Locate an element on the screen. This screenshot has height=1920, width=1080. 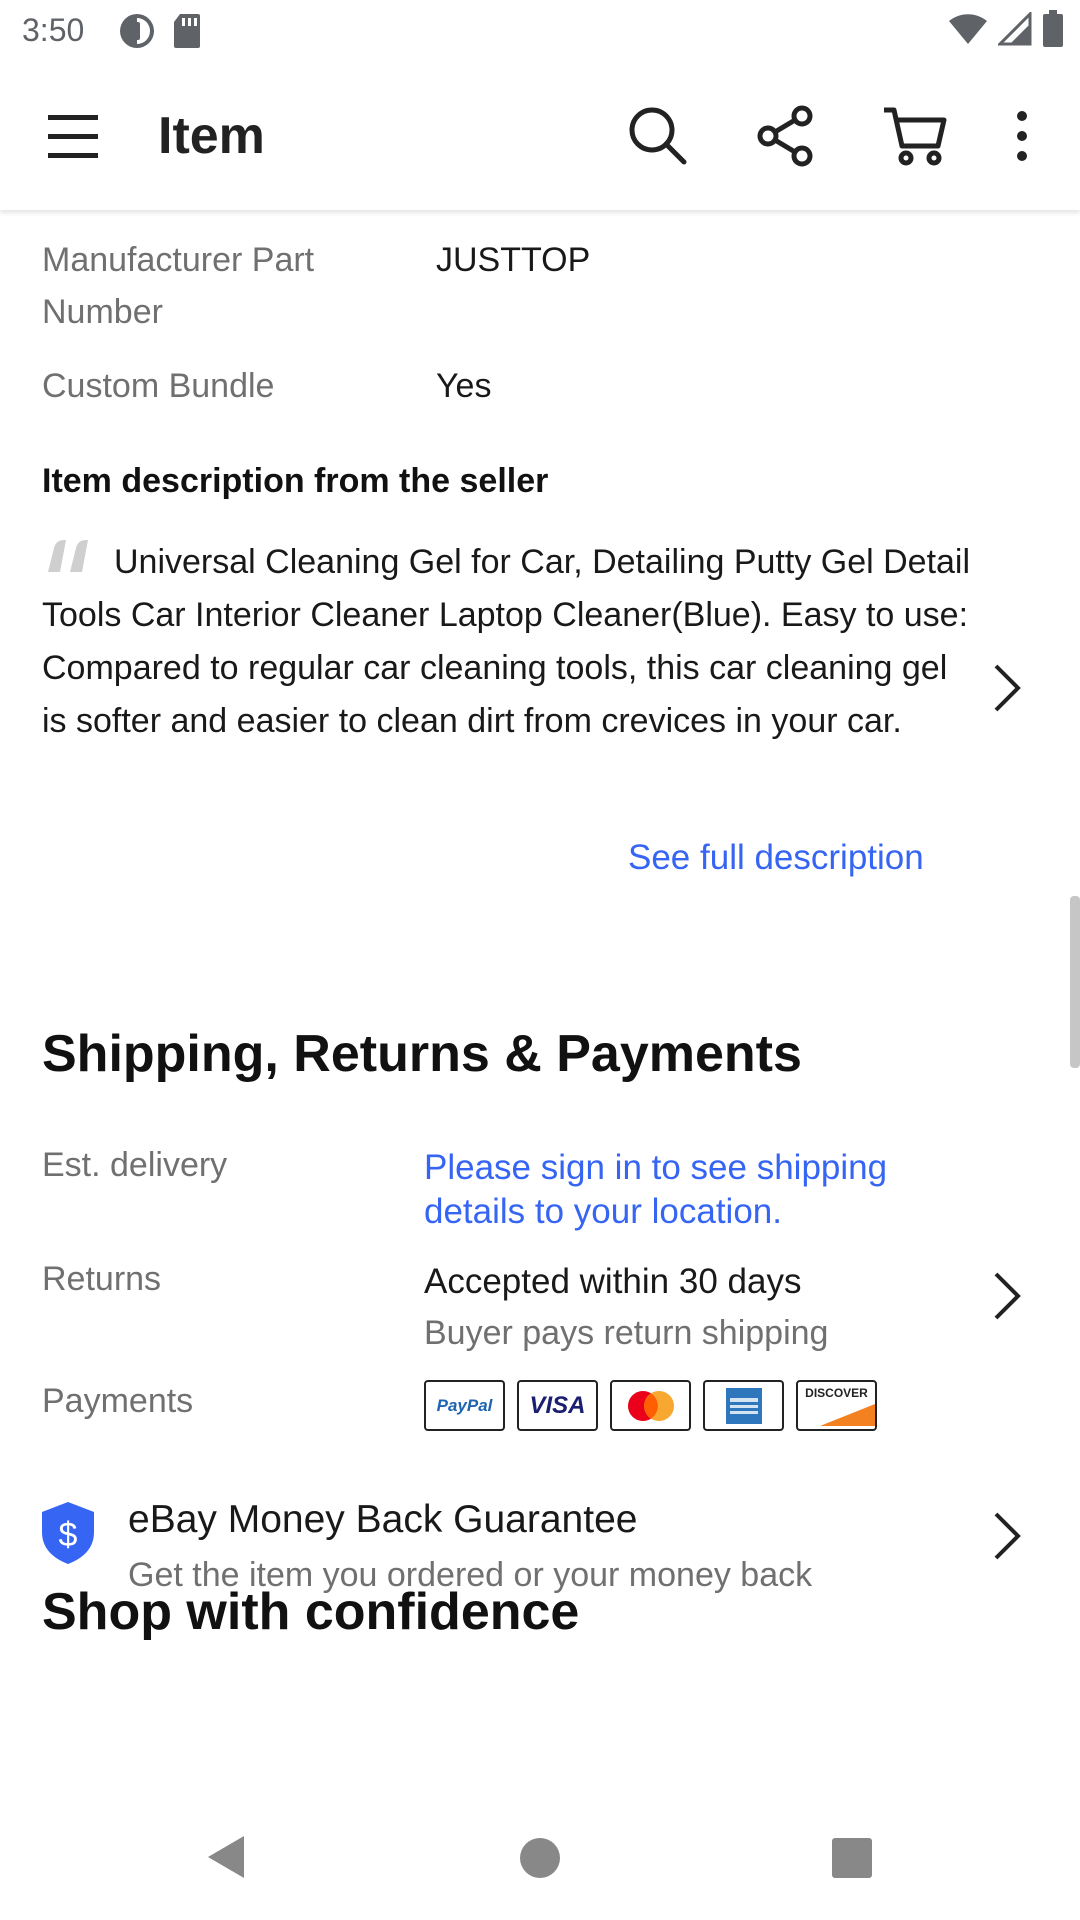
battery-icon is located at coordinates (1053, 28).